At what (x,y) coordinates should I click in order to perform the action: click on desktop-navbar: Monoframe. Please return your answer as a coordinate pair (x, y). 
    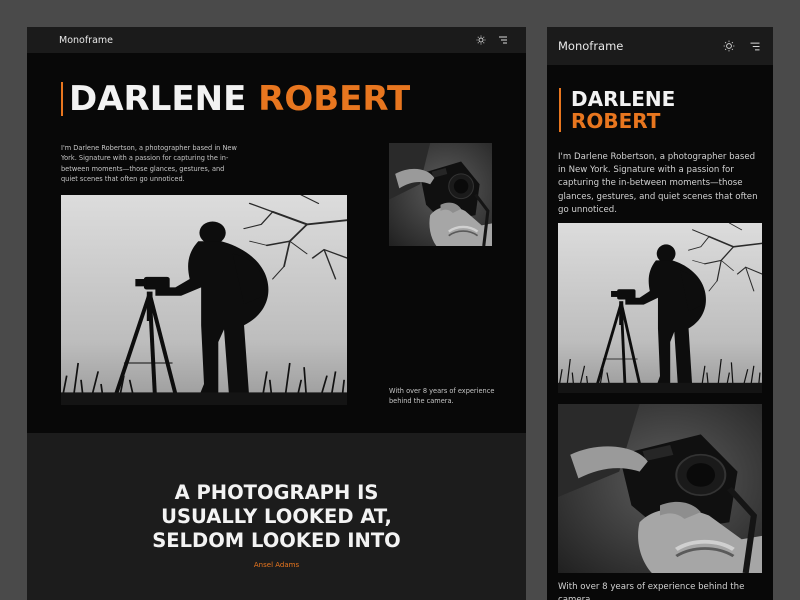
    Looking at the image, I should click on (276, 40).